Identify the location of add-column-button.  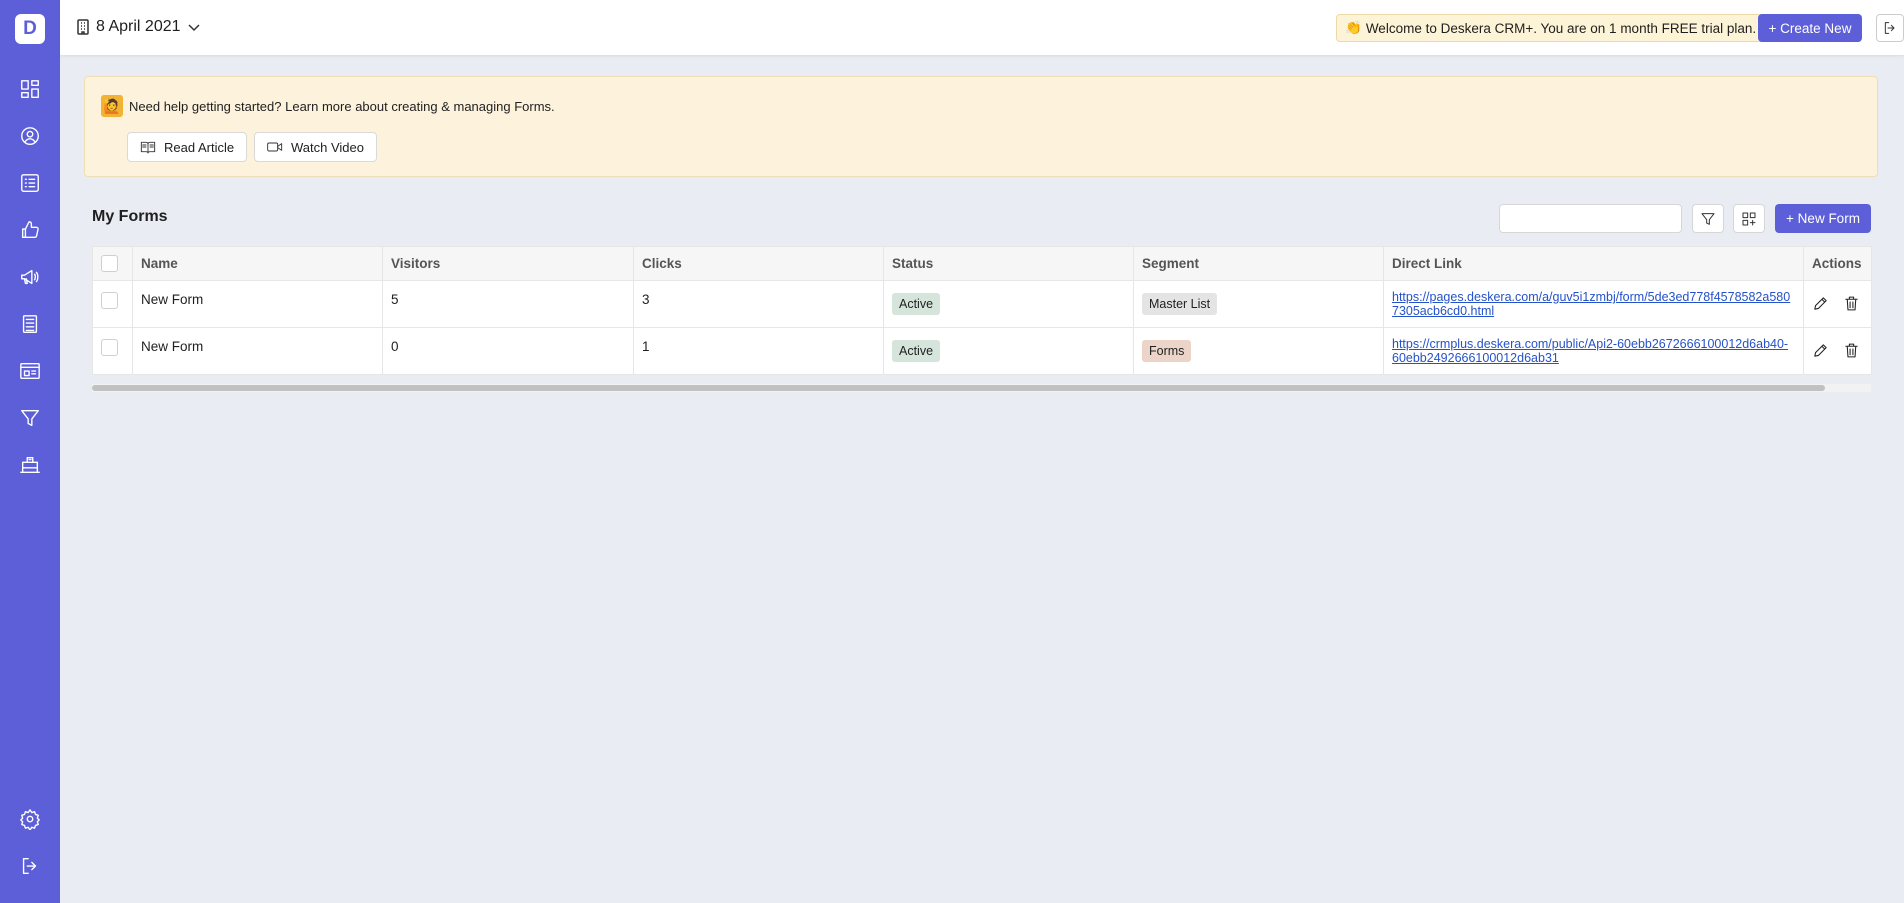
(1749, 218).